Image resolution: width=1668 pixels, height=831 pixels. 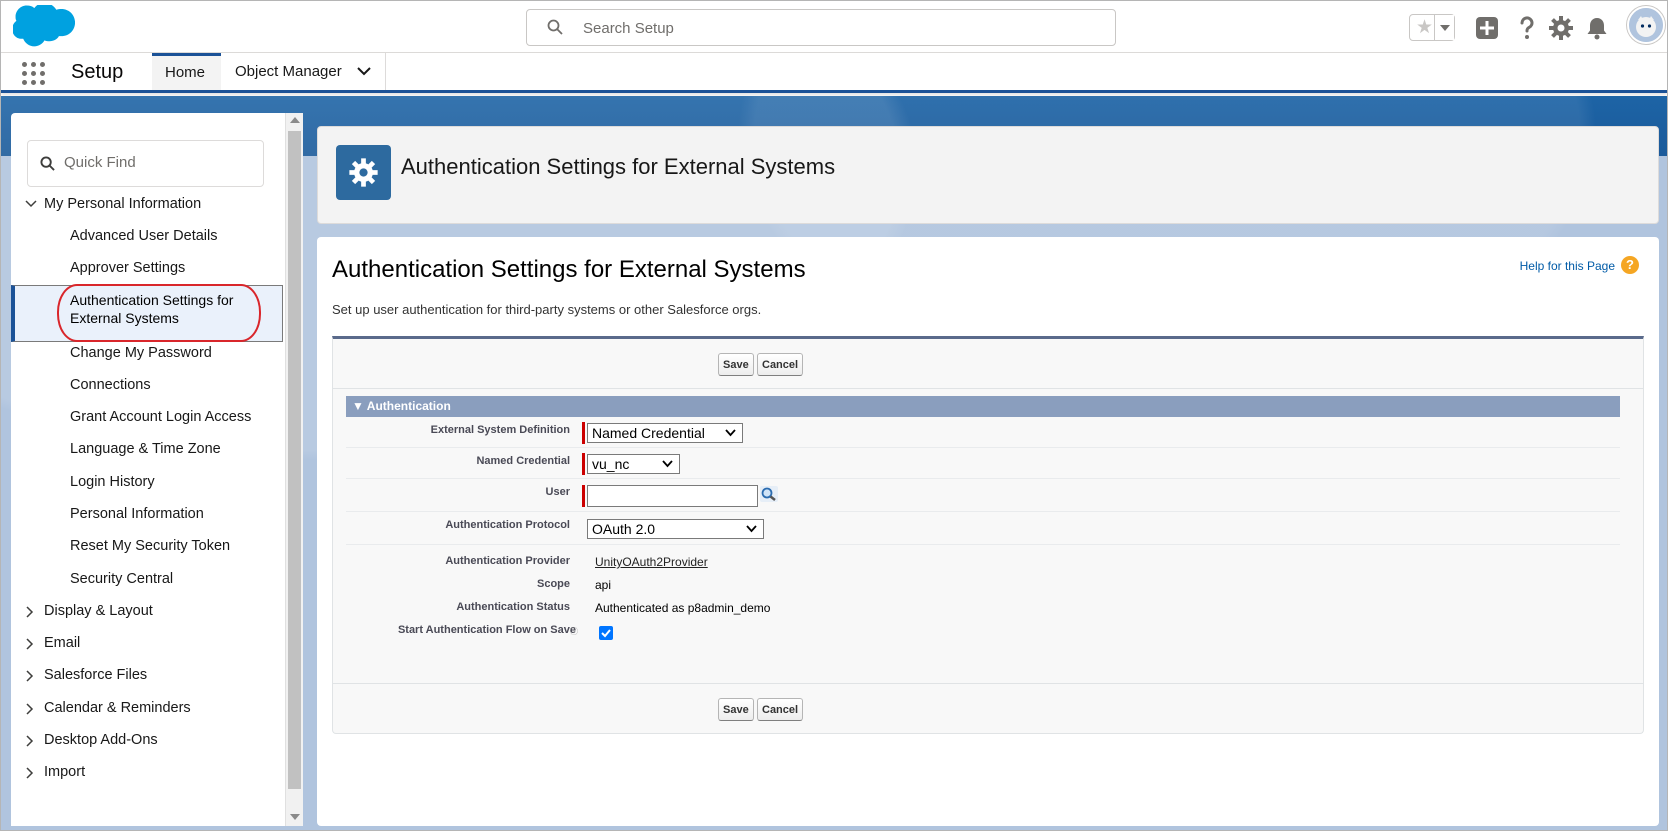 I want to click on sidebar-item-label: Desktop Add-Ons, so click(x=101, y=740).